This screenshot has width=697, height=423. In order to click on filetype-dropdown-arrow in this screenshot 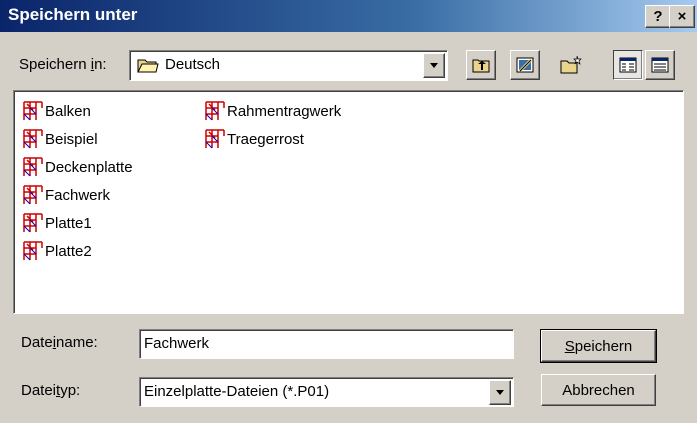, I will do `click(500, 392)`.